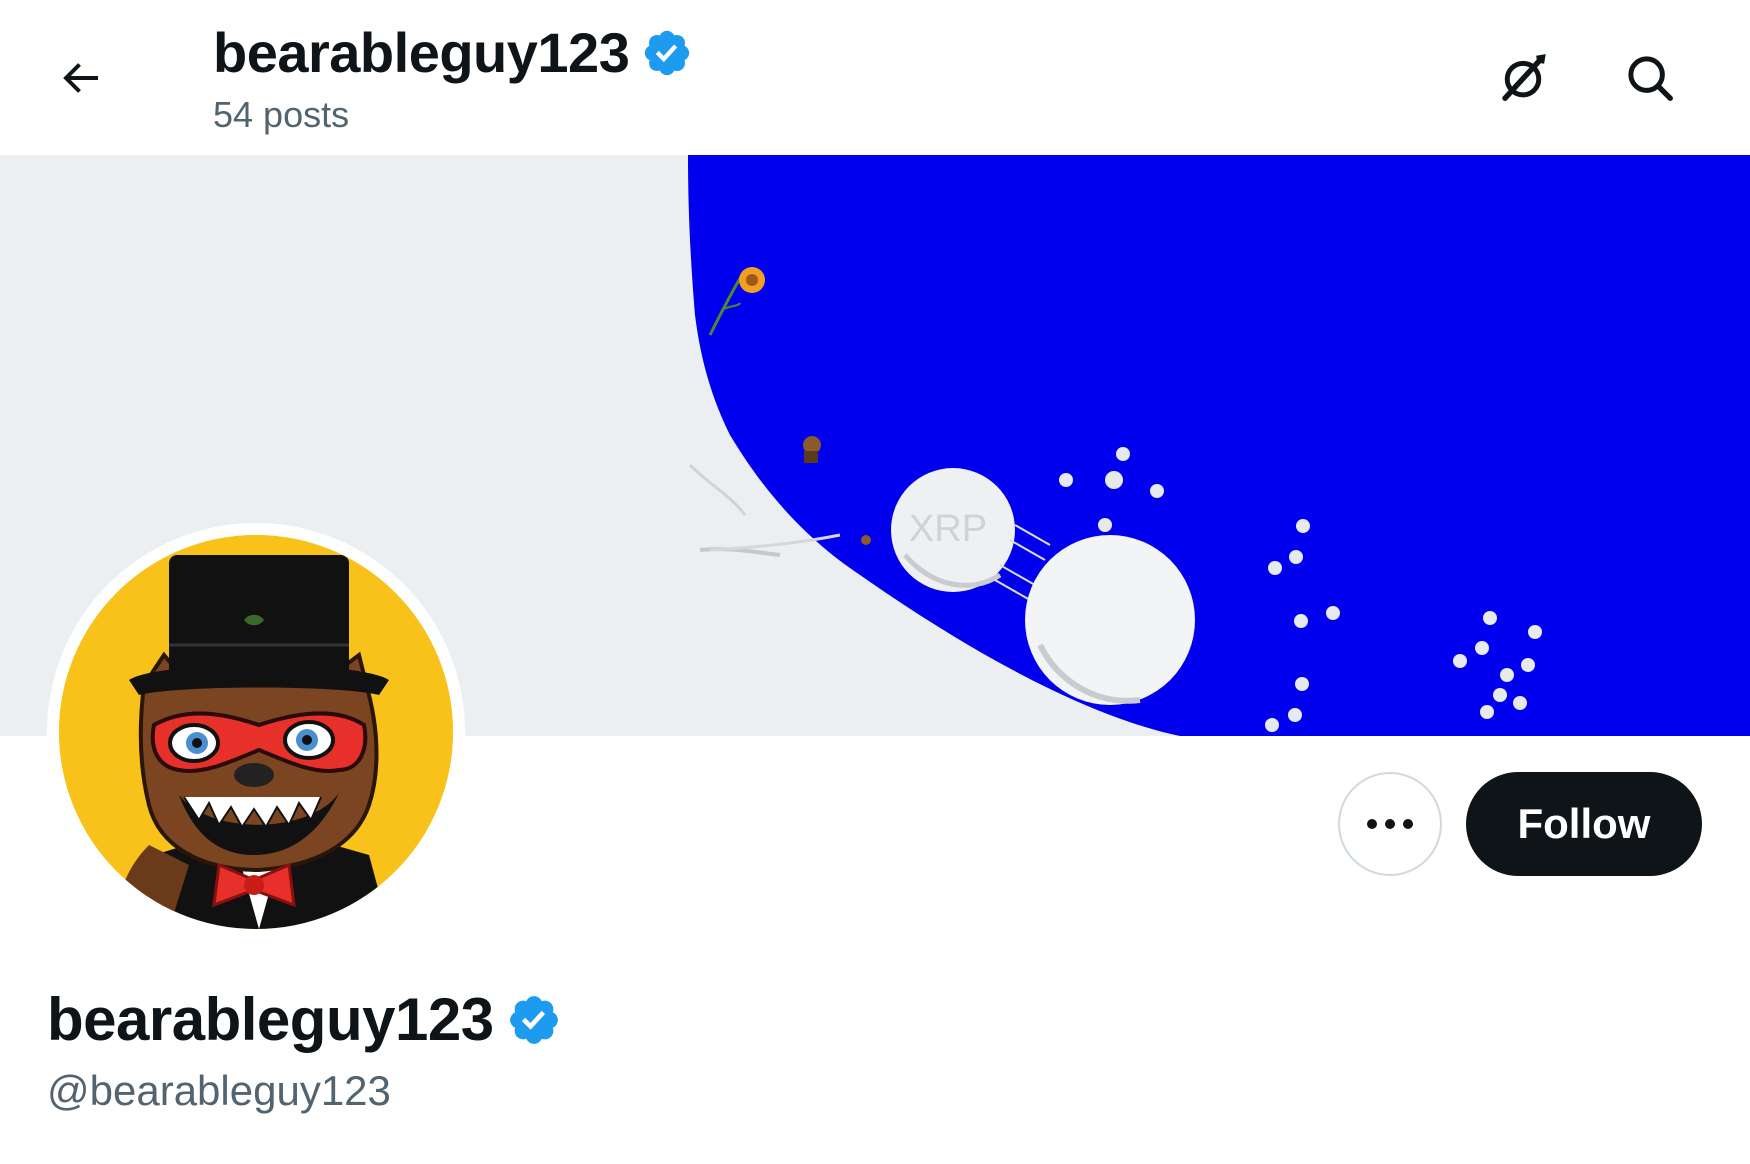 Image resolution: width=1750 pixels, height=1164 pixels. I want to click on header-name-row: bearableguy123, so click(453, 53).